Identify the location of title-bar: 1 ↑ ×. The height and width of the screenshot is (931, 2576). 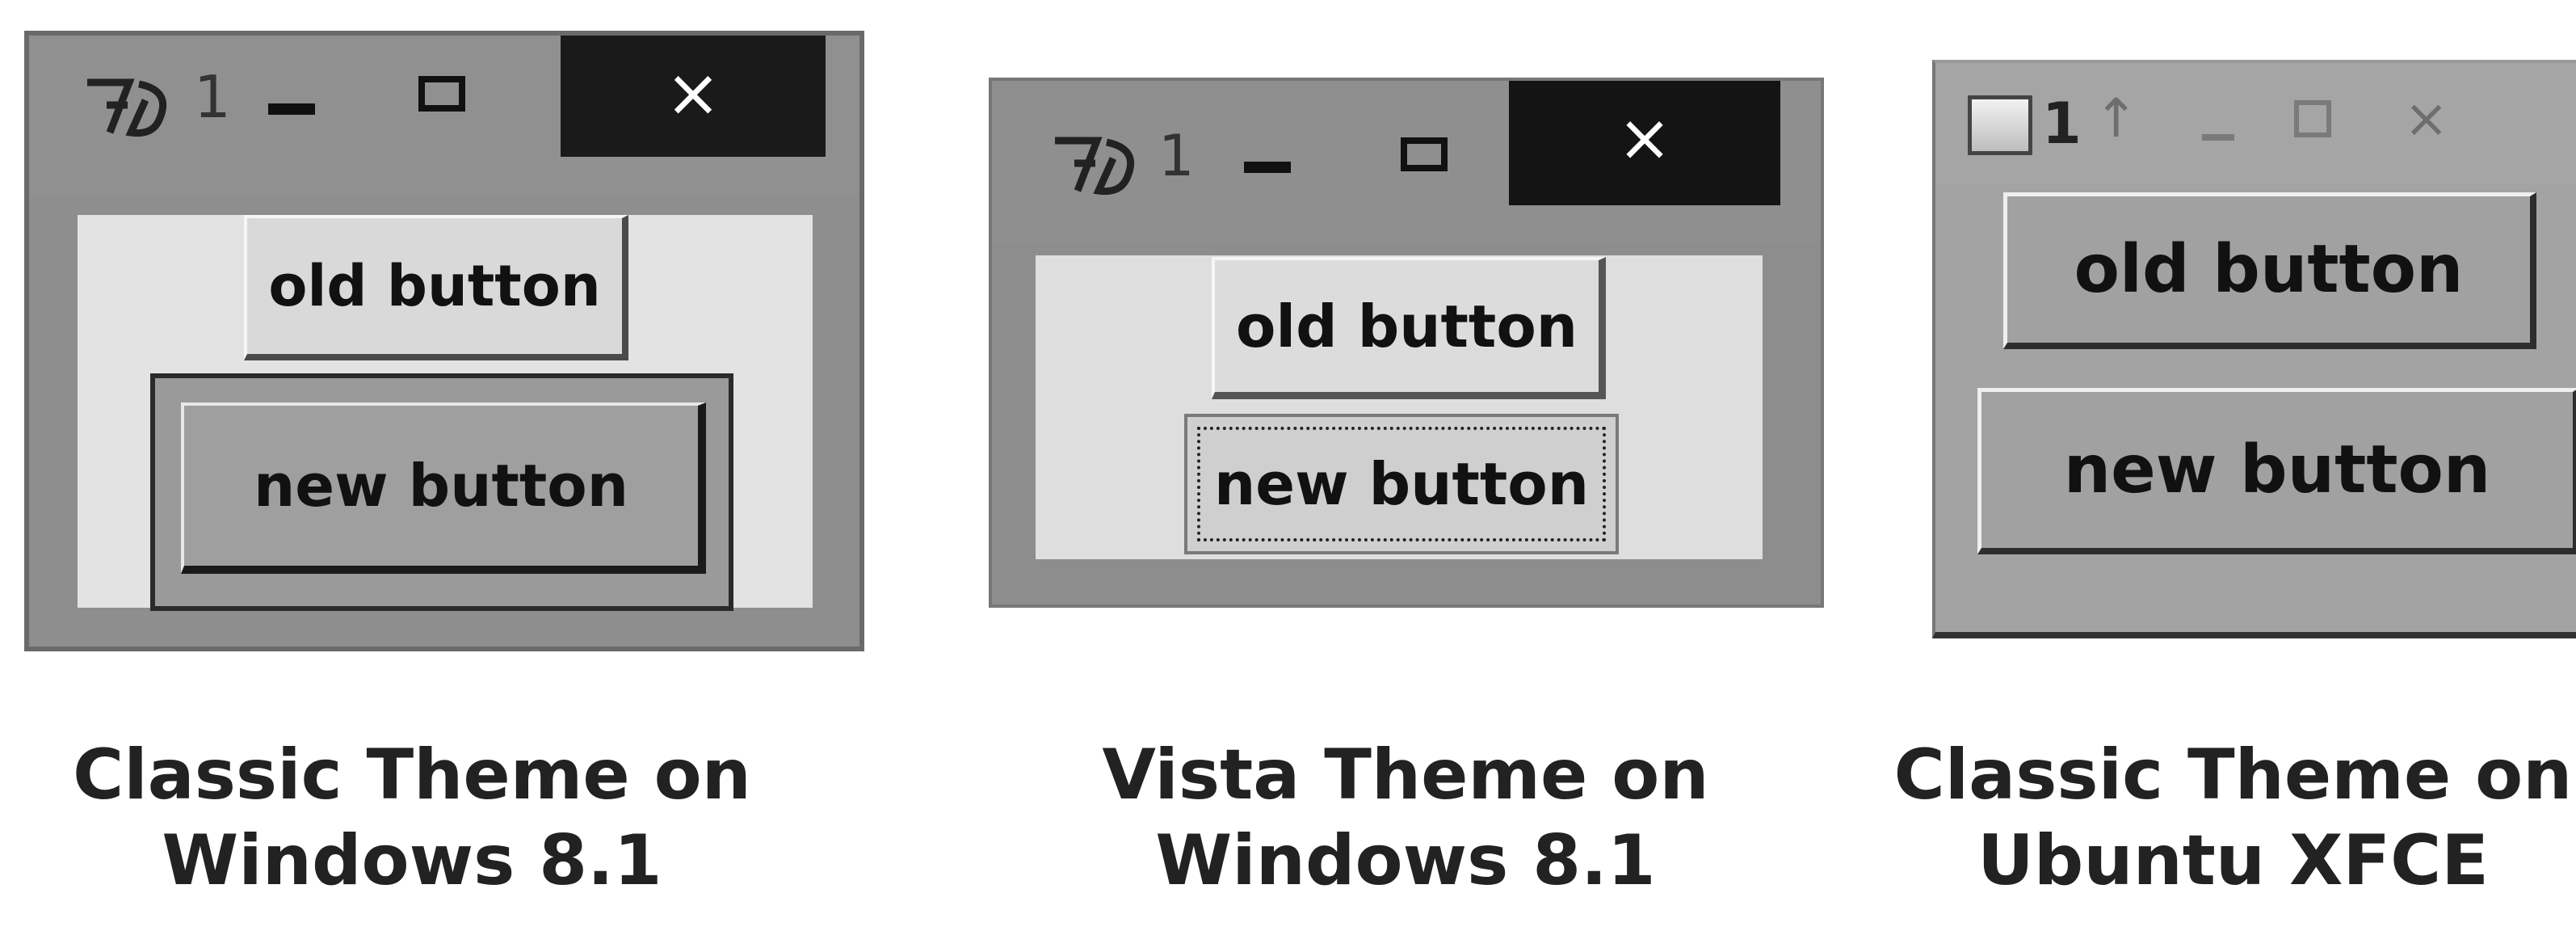
(2255, 124).